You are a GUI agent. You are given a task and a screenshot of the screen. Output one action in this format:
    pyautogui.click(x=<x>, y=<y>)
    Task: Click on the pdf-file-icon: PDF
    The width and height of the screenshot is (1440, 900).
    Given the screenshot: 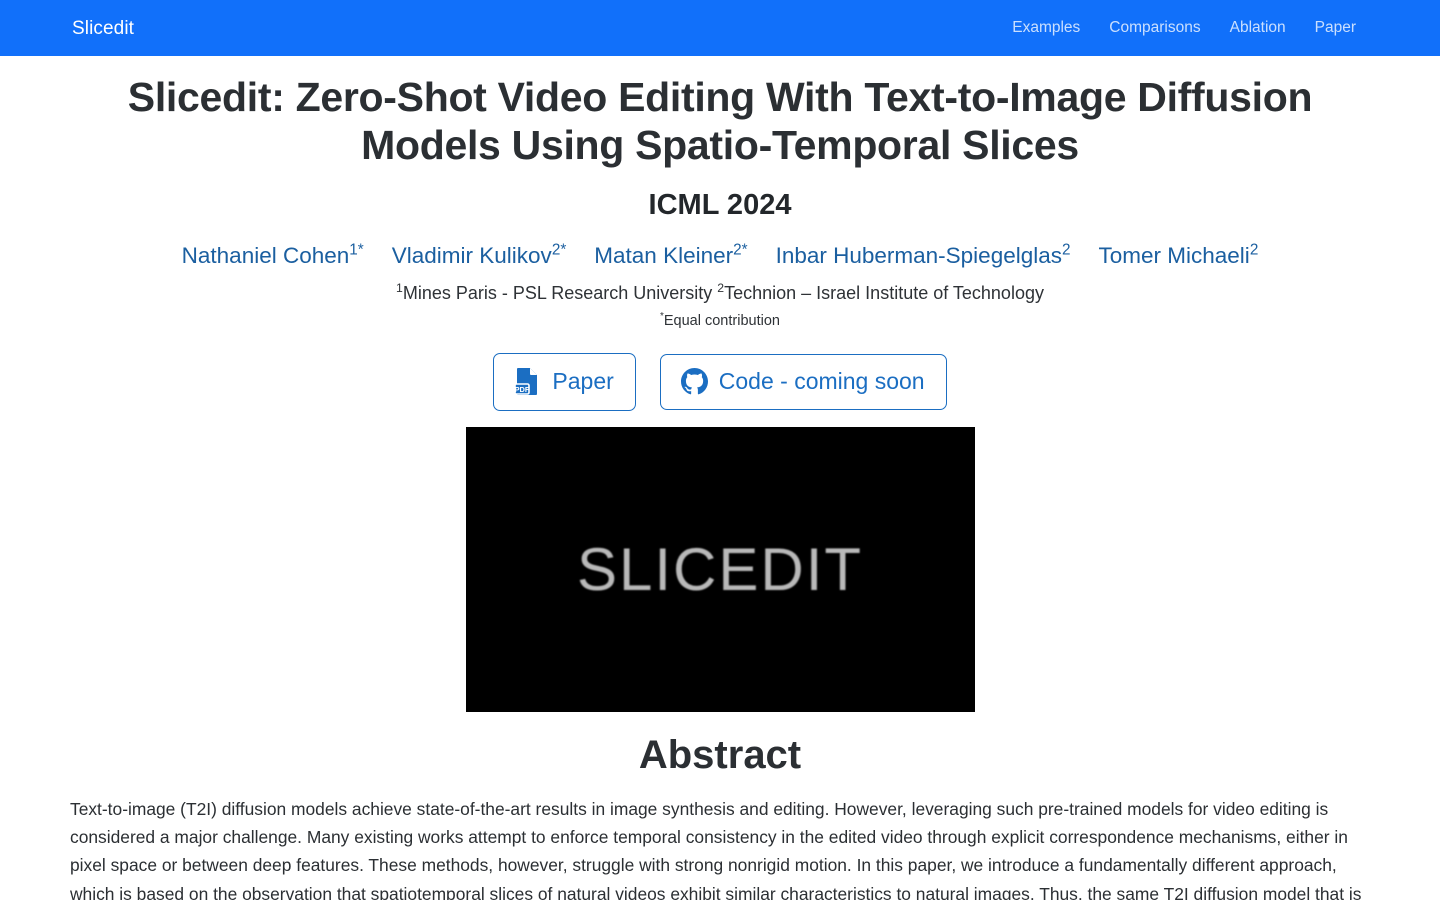 What is the action you would take?
    pyautogui.click(x=527, y=381)
    